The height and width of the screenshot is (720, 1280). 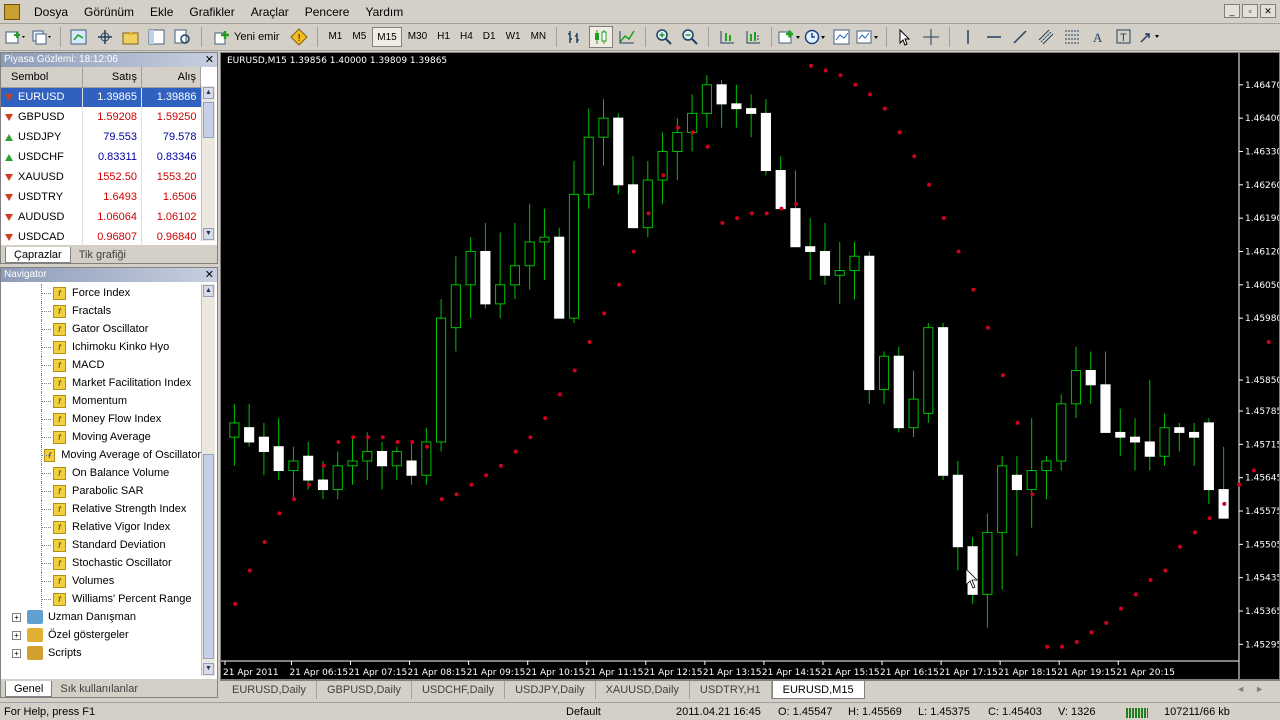 I want to click on vertical-line-icon, so click(x=968, y=37).